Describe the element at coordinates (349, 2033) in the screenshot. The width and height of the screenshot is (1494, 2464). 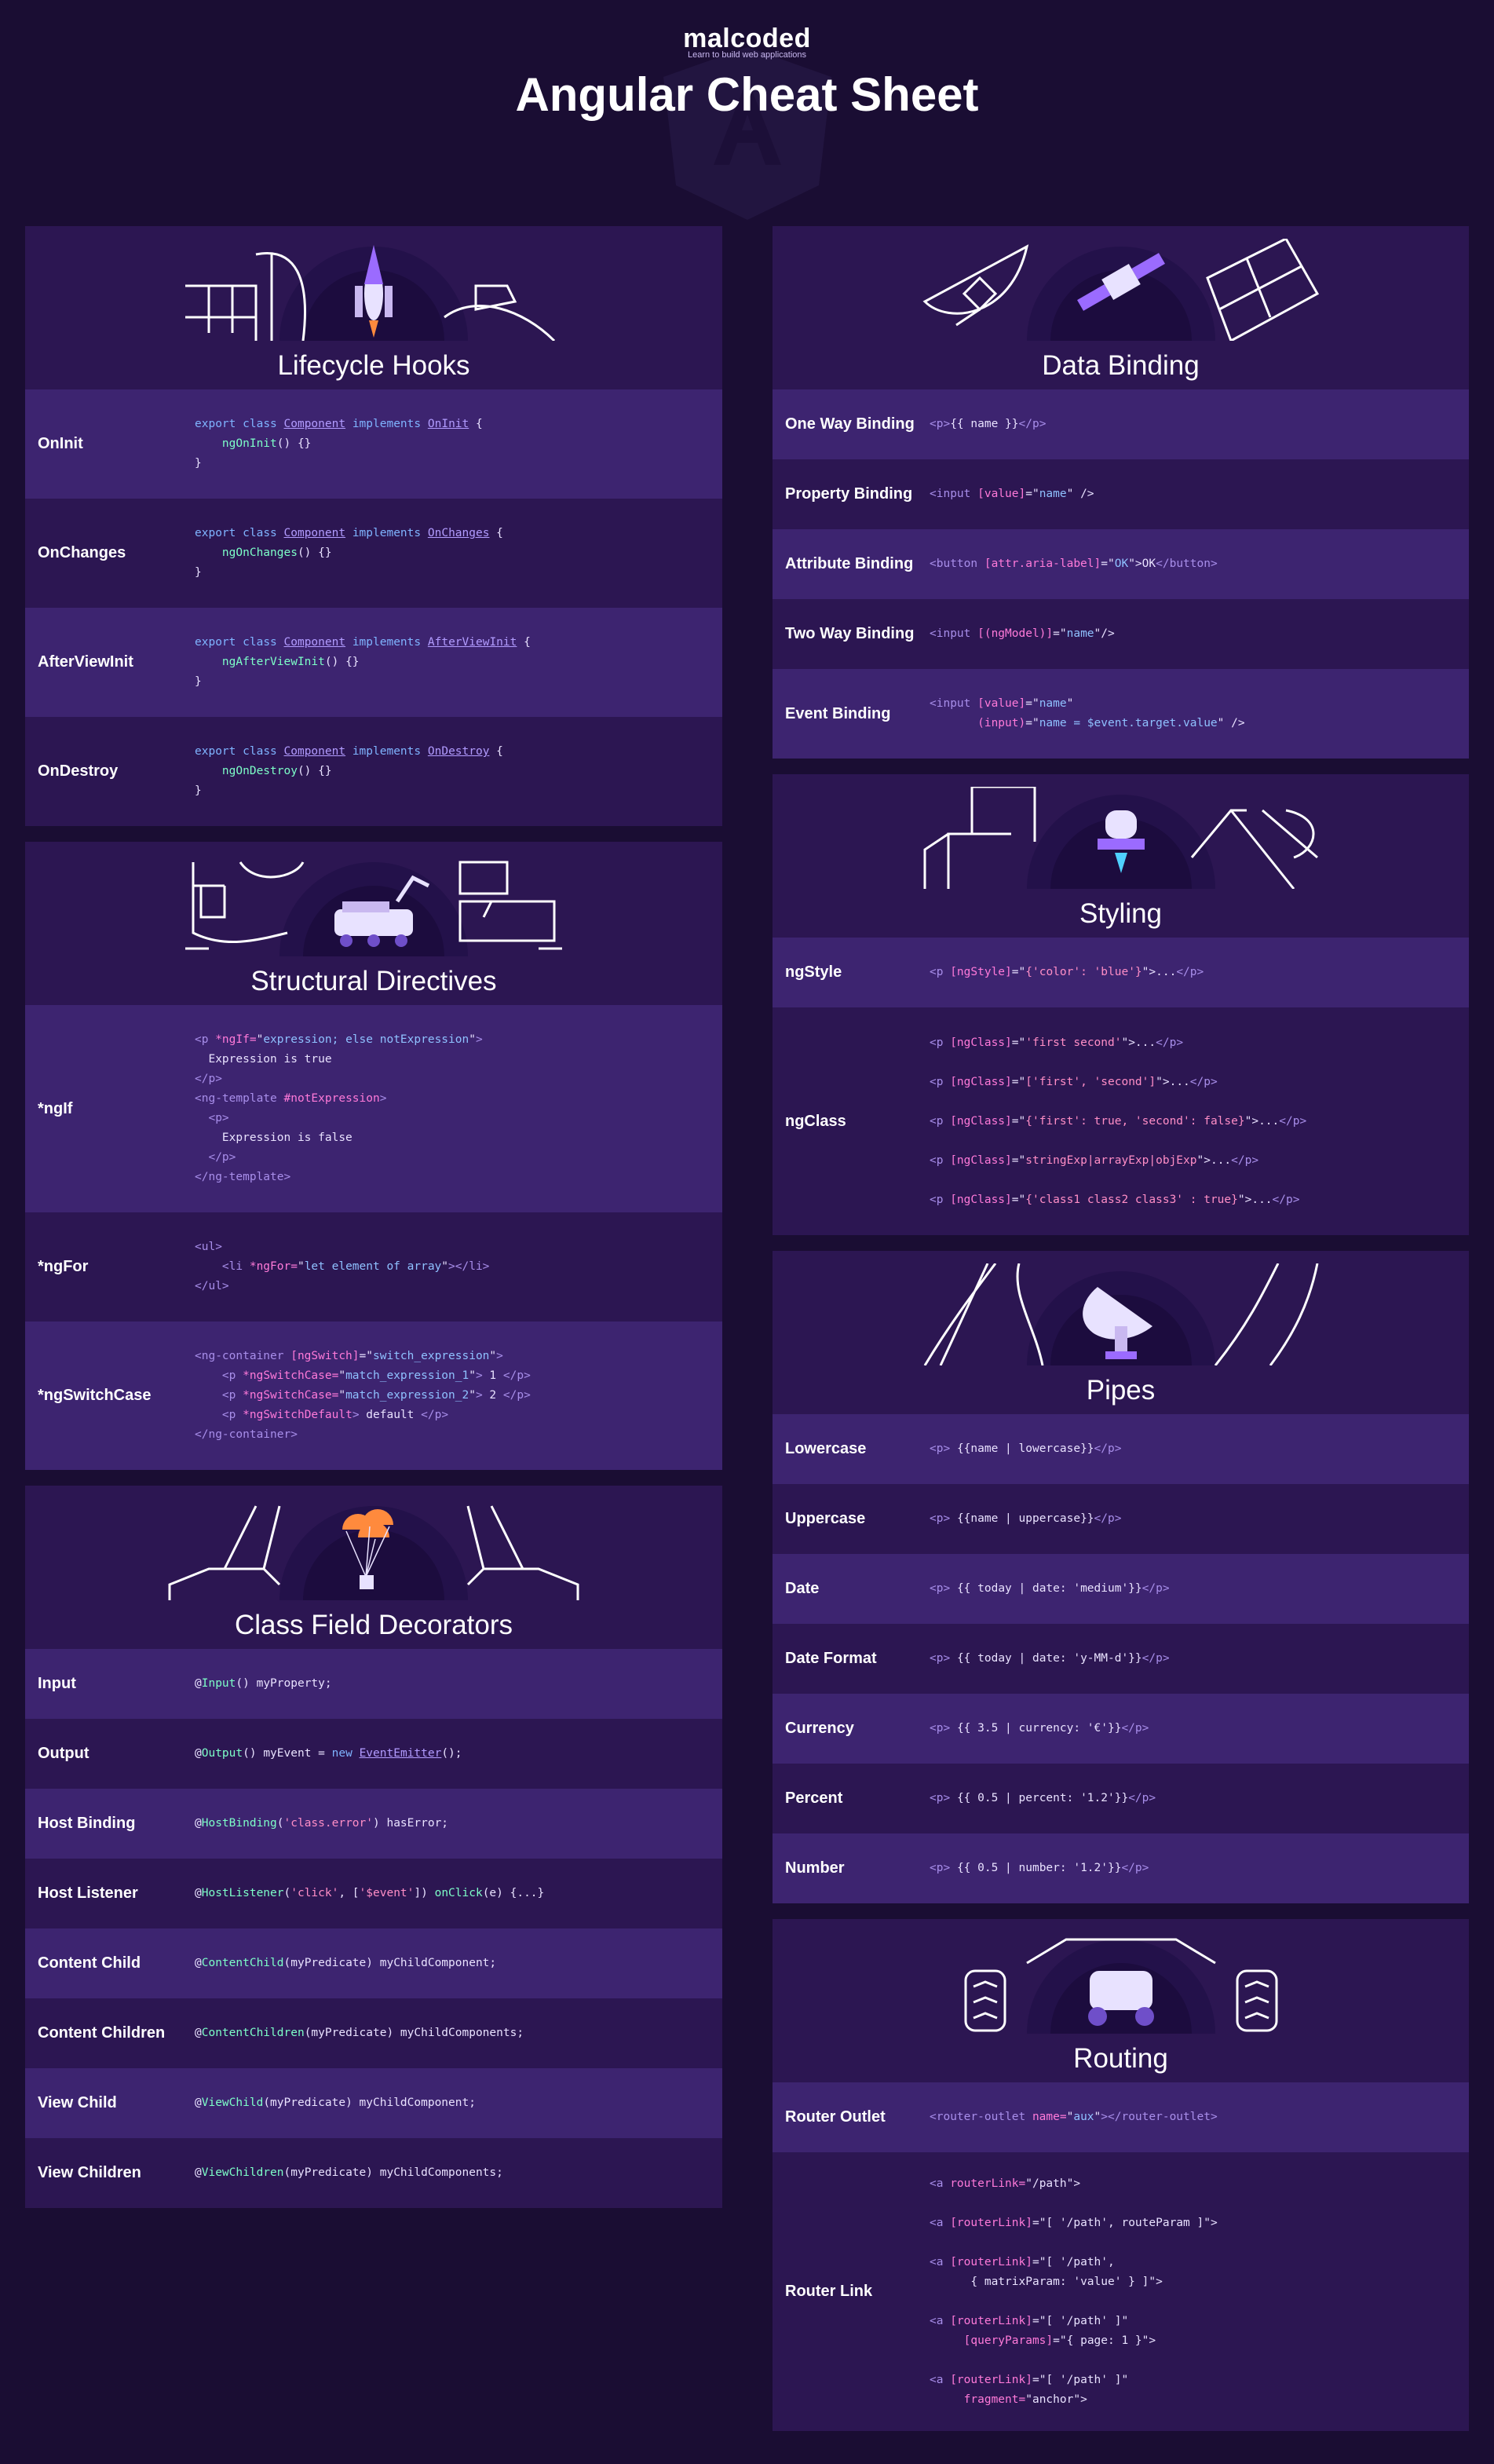
I see `code-token: (myPredicate)` at that location.